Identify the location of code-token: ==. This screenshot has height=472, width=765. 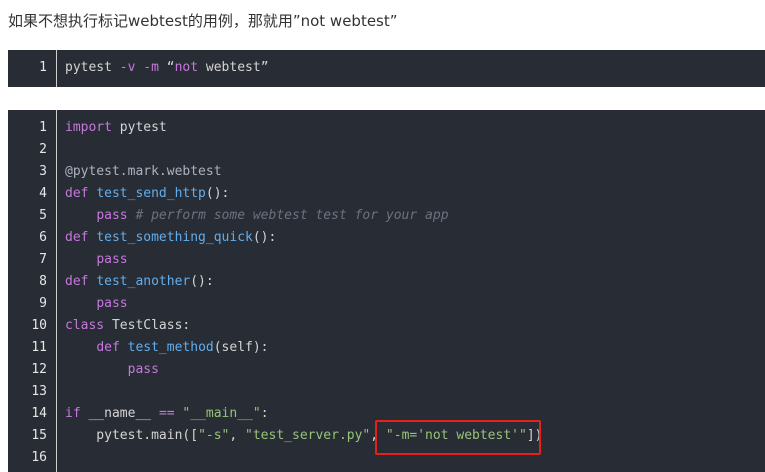
(166, 413).